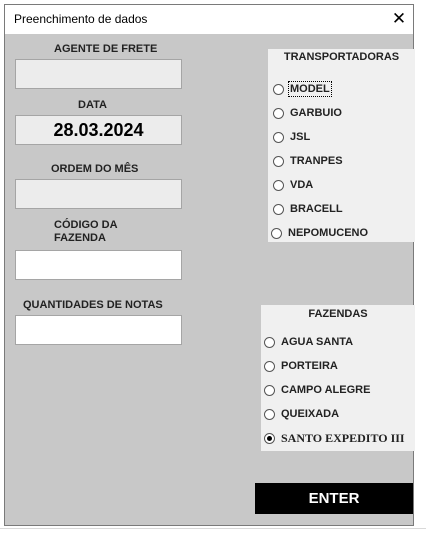 The image size is (426, 535). What do you see at coordinates (269, 438) in the screenshot?
I see `radio-selected-icon` at bounding box center [269, 438].